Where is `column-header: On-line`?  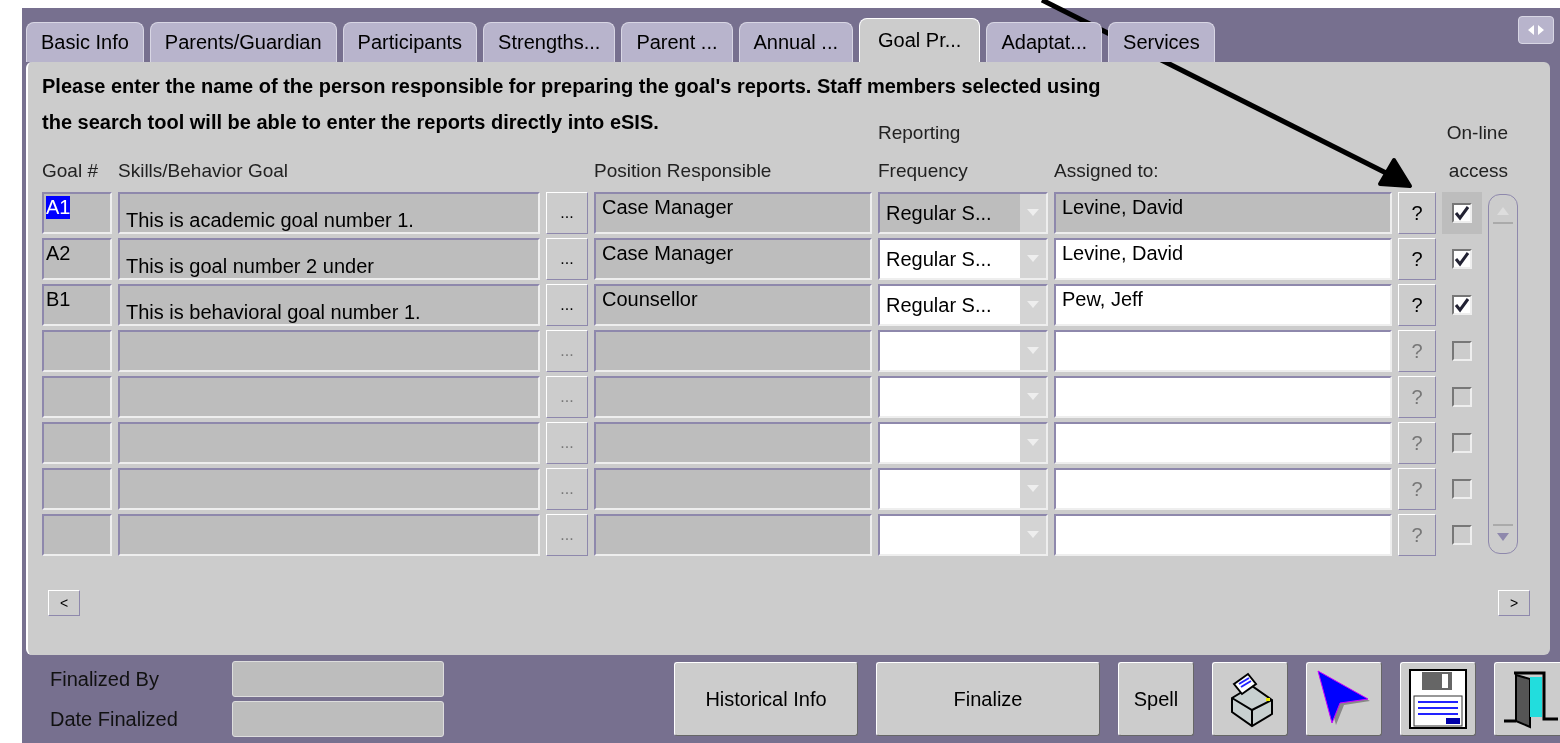 column-header: On-line is located at coordinates (1477, 133).